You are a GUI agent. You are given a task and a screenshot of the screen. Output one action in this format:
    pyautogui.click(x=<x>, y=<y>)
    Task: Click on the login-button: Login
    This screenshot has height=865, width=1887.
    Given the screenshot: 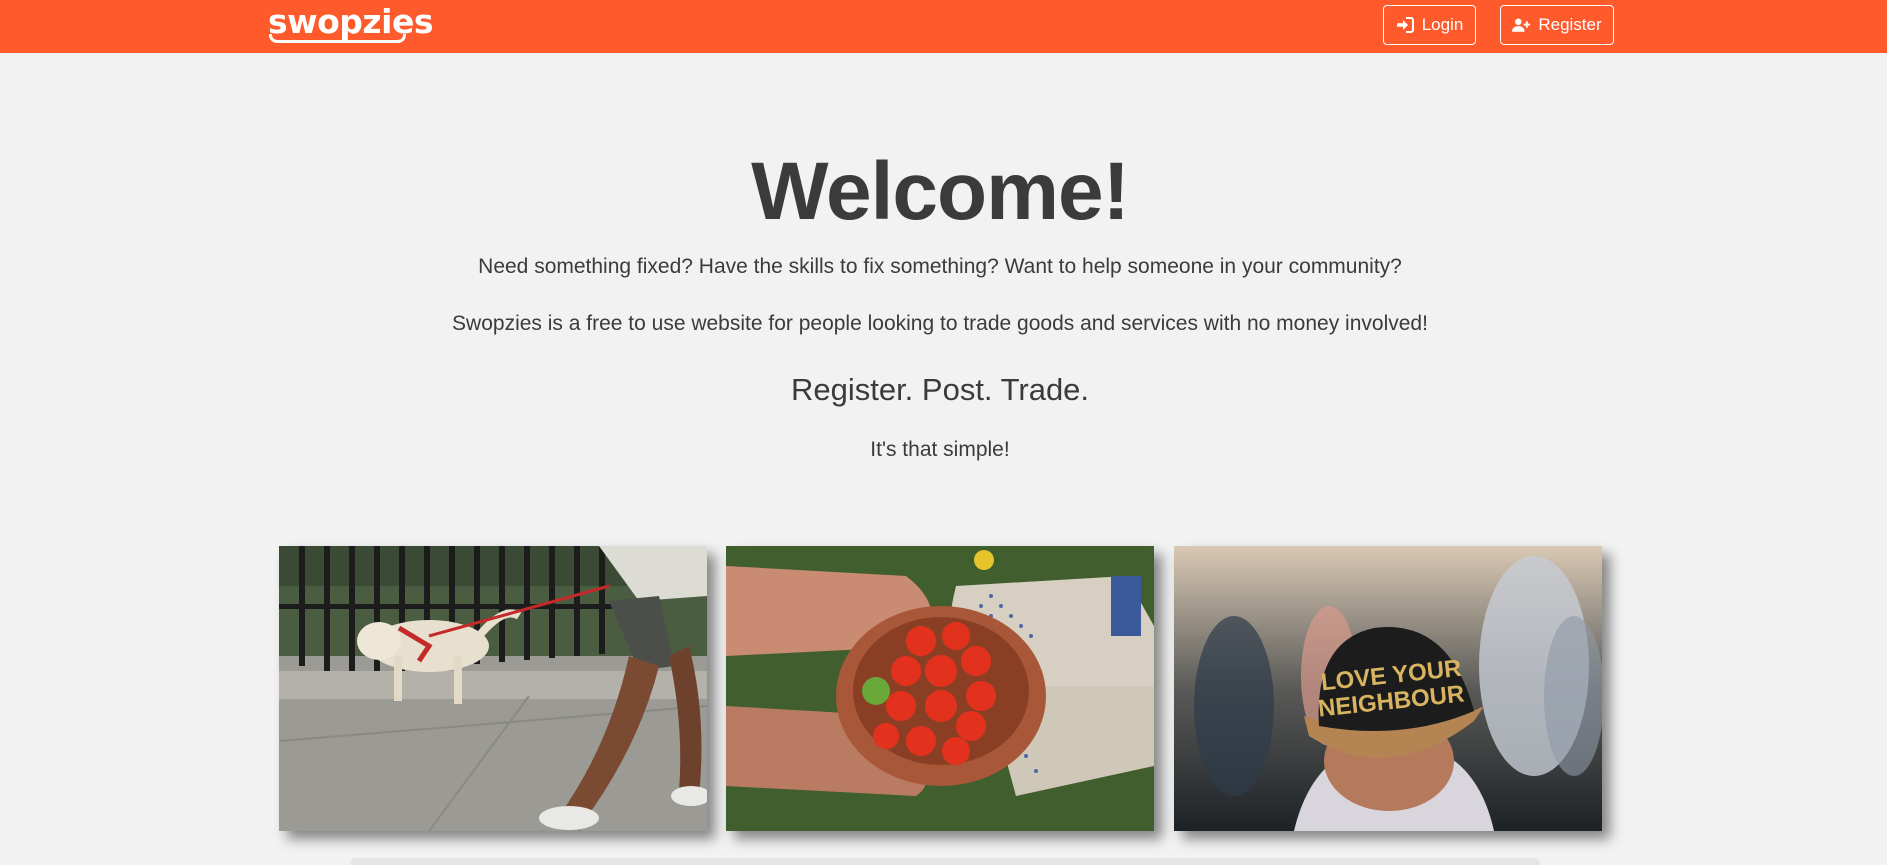 What is the action you would take?
    pyautogui.click(x=1429, y=25)
    